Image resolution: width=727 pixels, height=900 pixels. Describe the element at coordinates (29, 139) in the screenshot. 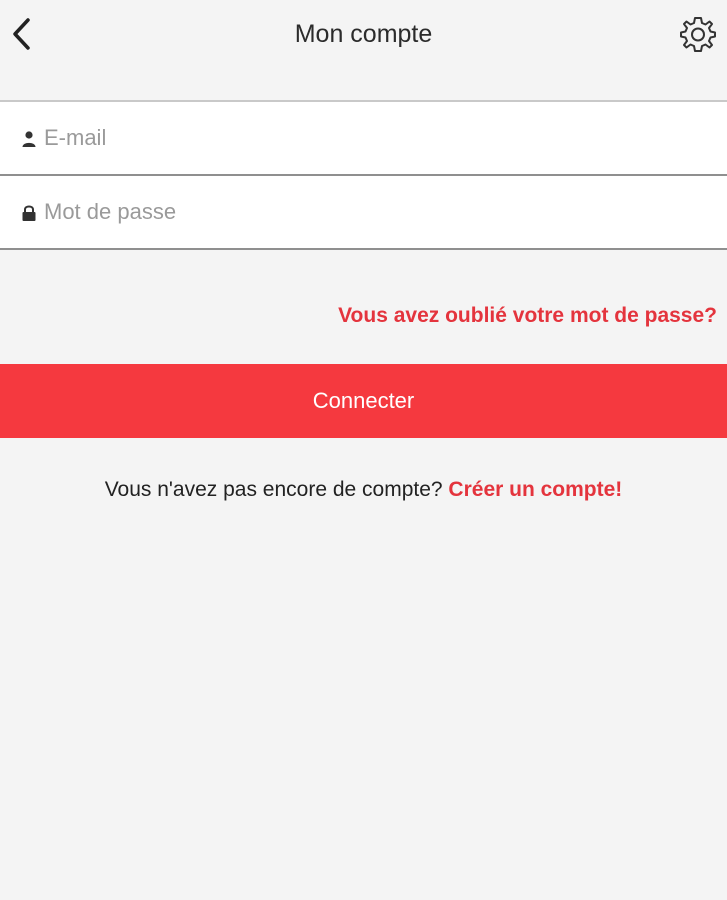

I see `user-icon` at that location.